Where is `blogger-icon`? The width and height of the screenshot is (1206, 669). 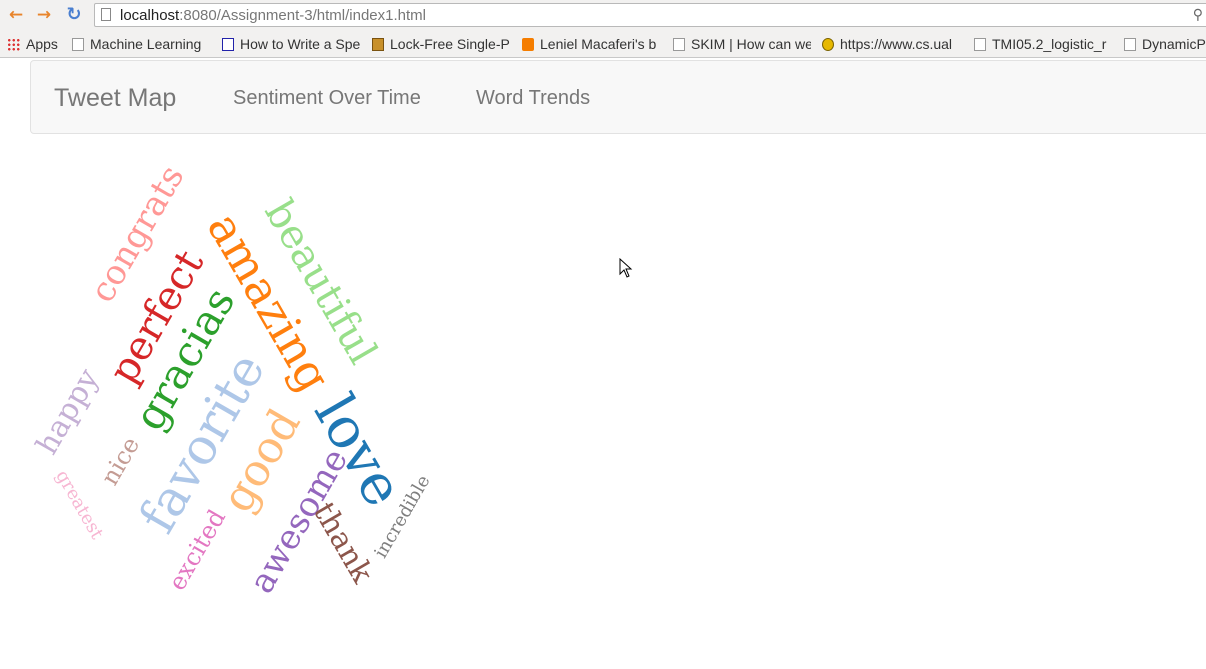
blogger-icon is located at coordinates (528, 44).